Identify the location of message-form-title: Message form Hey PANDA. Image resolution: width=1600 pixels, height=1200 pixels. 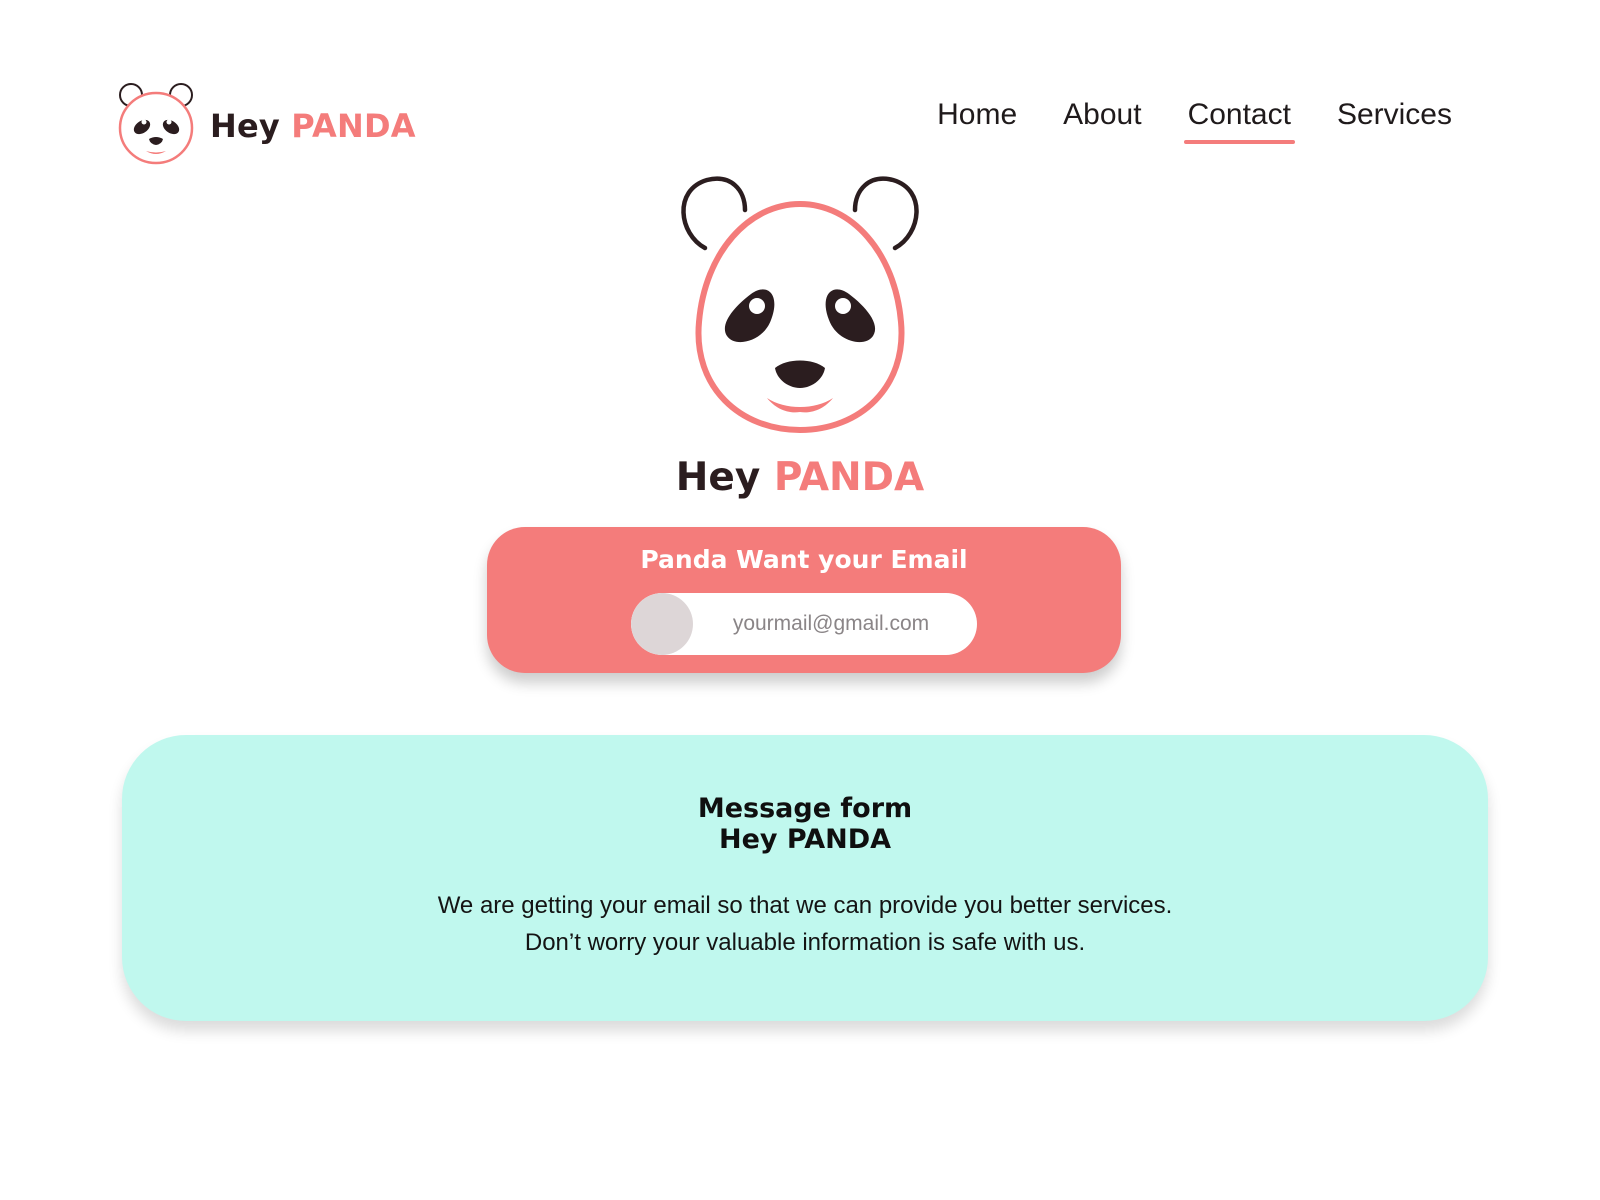
(805, 824).